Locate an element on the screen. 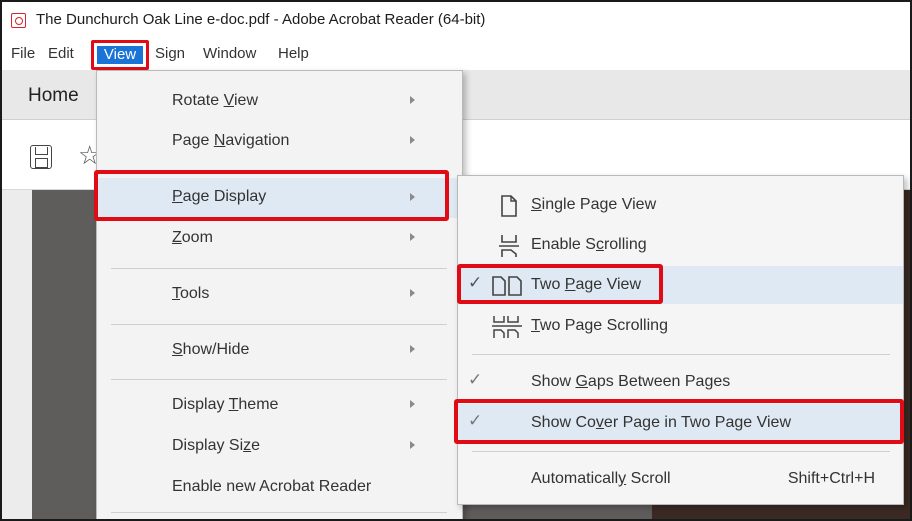 This screenshot has height=521, width=912. menu-item-page-navigation: Page Navigation is located at coordinates (279, 142).